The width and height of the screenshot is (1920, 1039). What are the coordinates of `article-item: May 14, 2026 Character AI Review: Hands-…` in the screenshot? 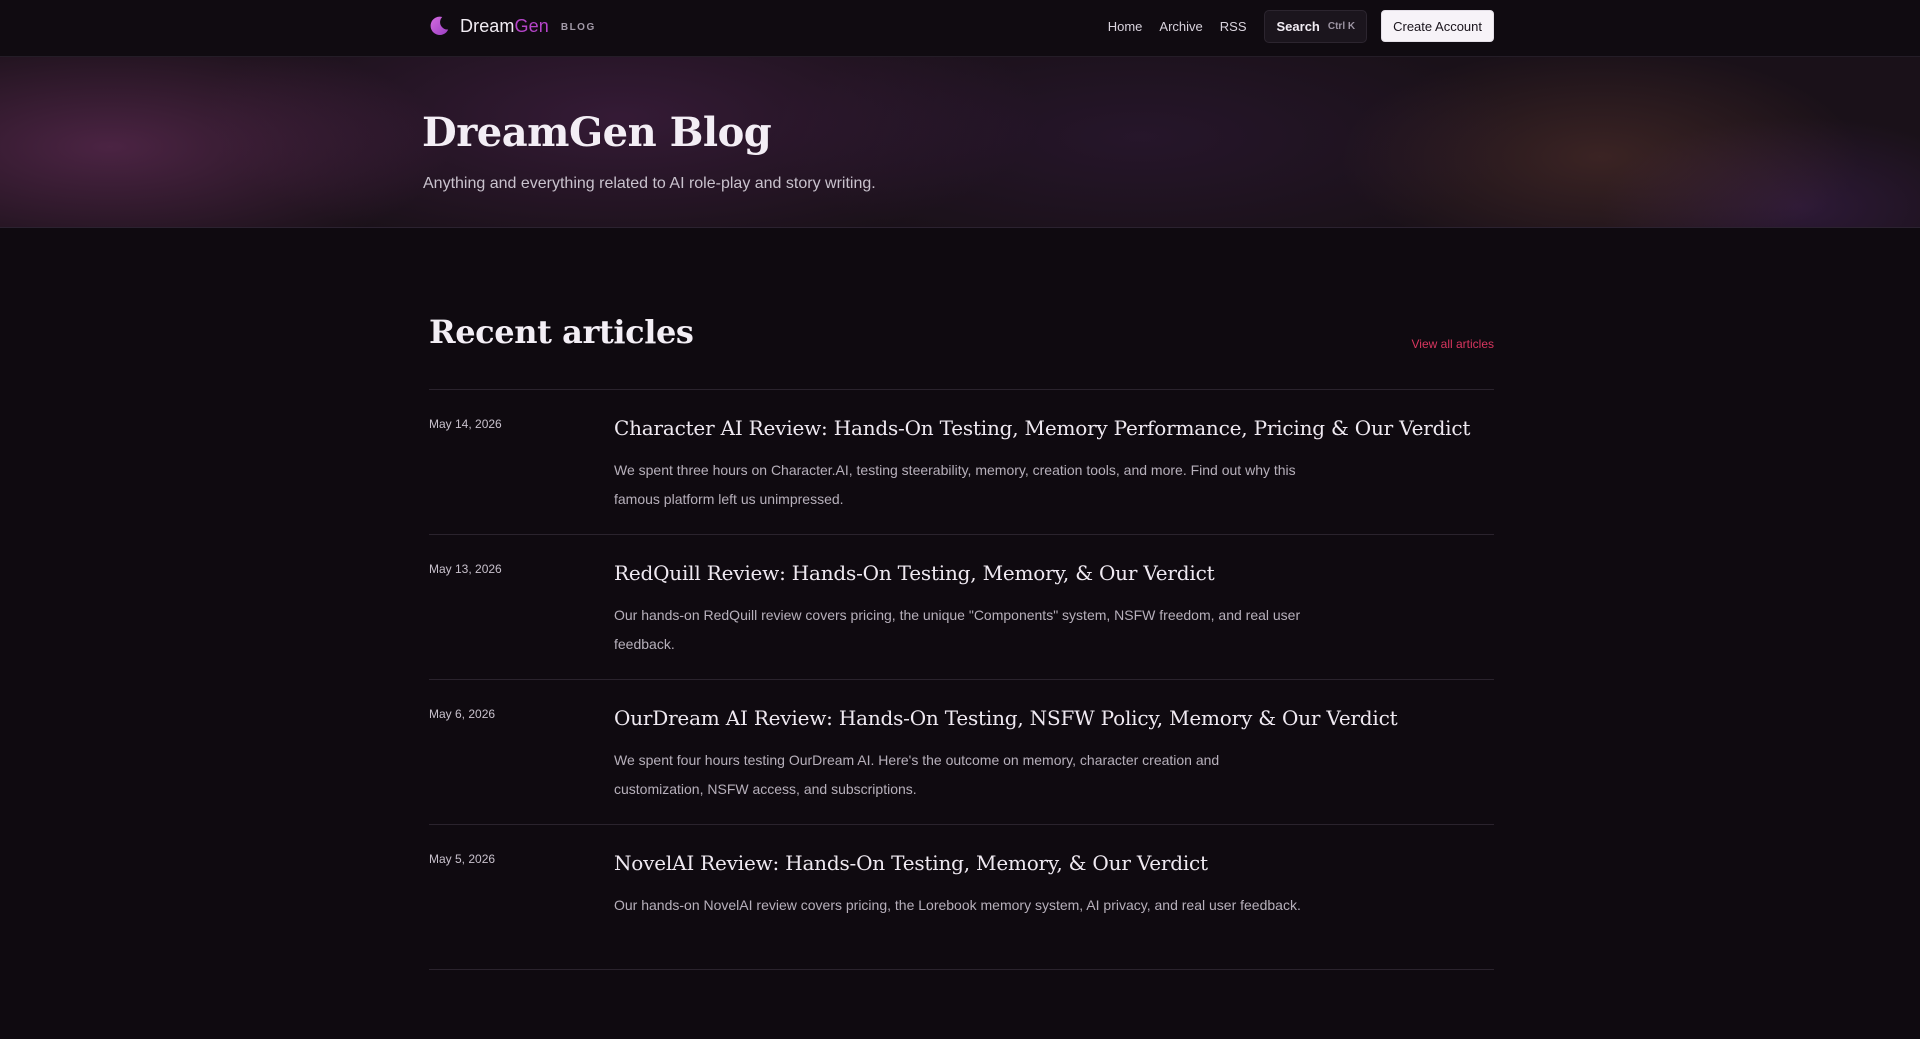 It's located at (961, 462).